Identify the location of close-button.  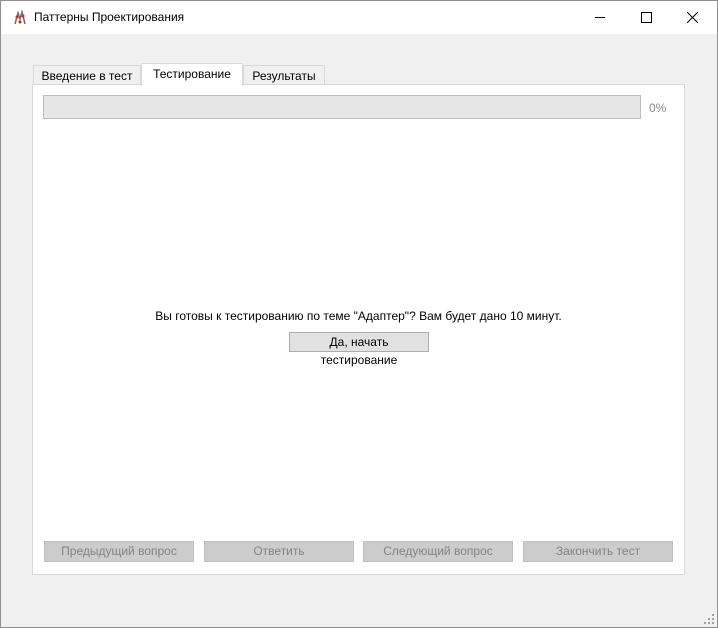
(693, 17).